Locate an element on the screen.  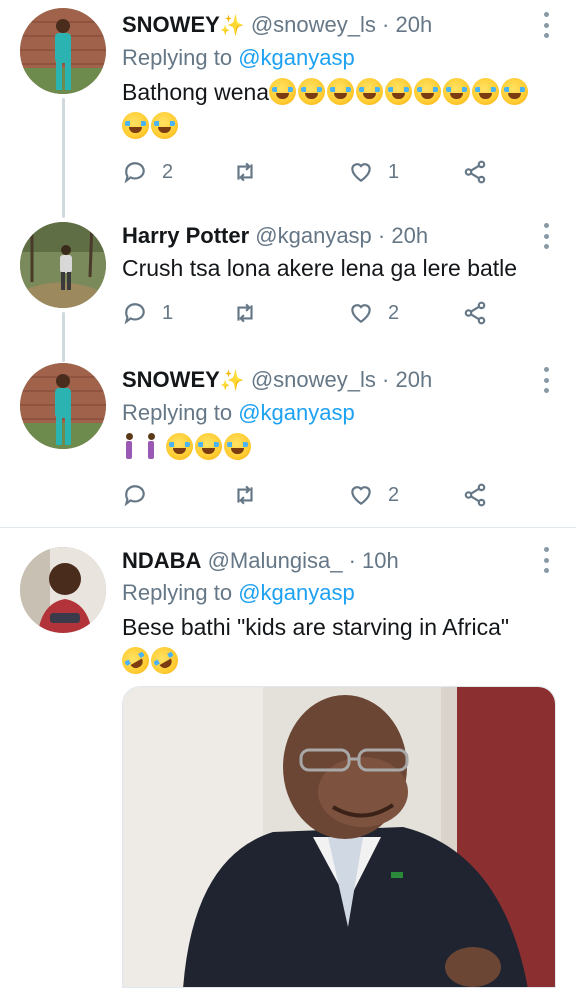
tweet-header: Harry Potter @kganyasp · 20h is located at coordinates (339, 236).